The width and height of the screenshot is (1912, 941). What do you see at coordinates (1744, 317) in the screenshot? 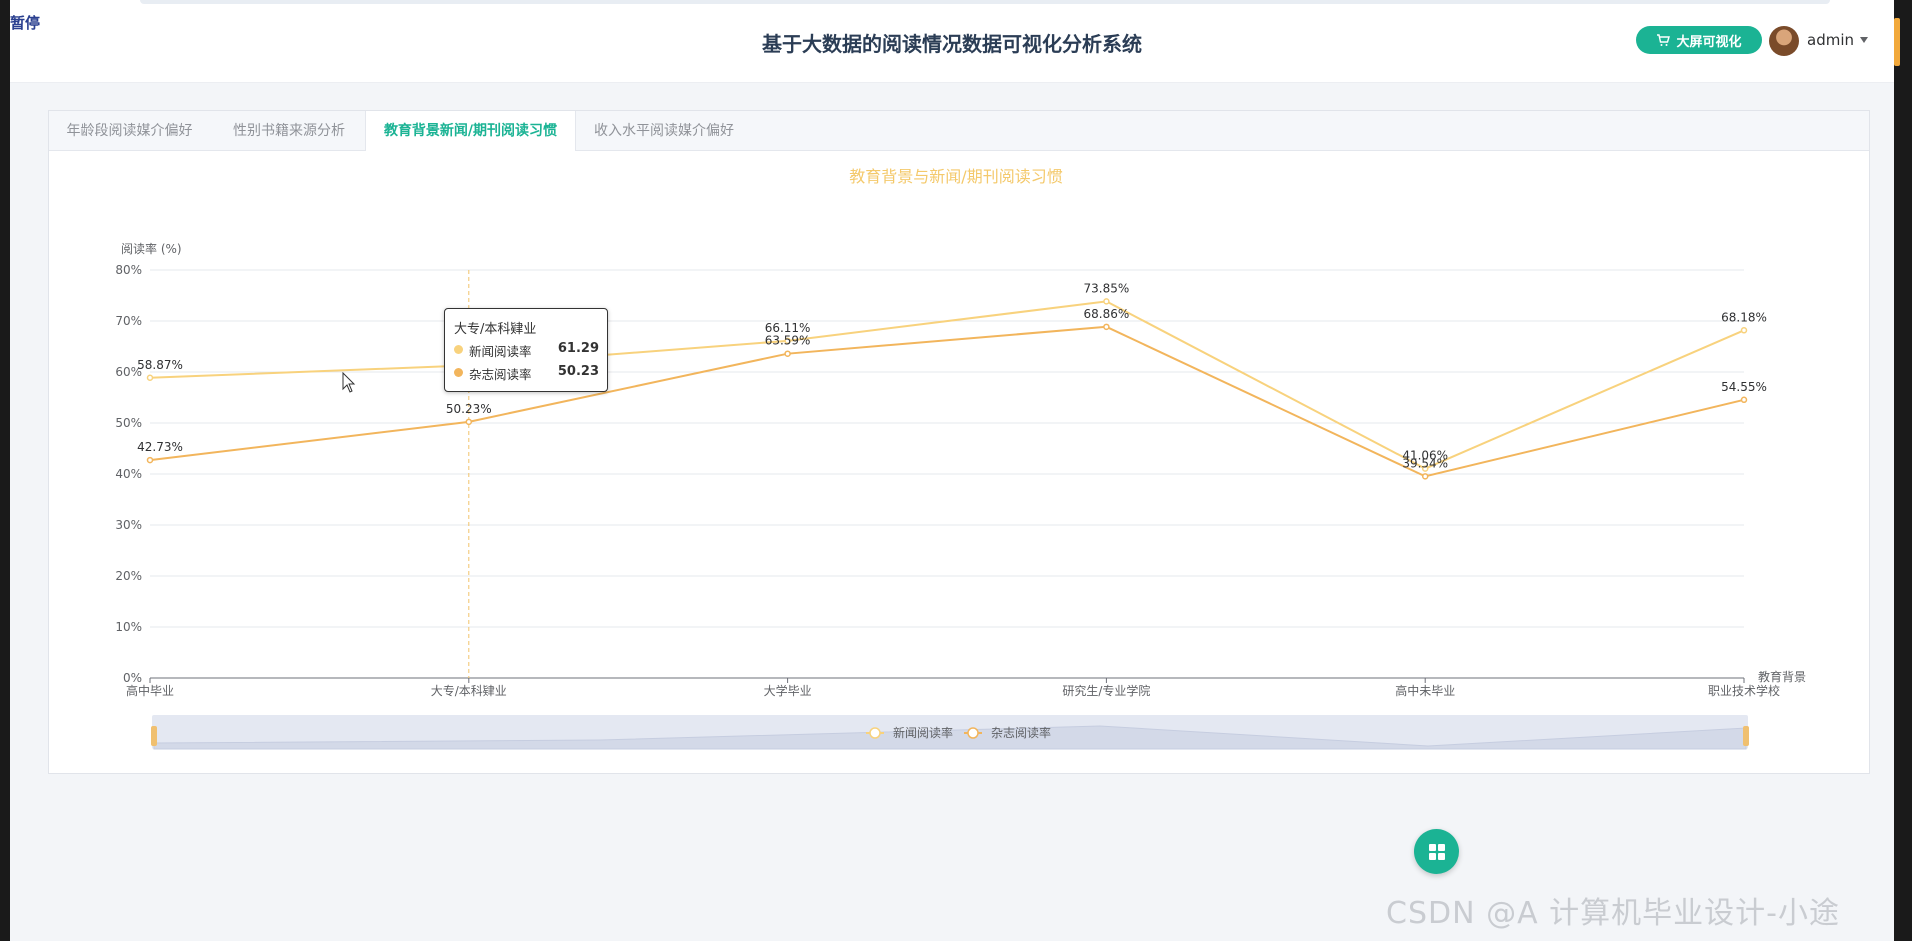
I see `data-label: 68.18%` at bounding box center [1744, 317].